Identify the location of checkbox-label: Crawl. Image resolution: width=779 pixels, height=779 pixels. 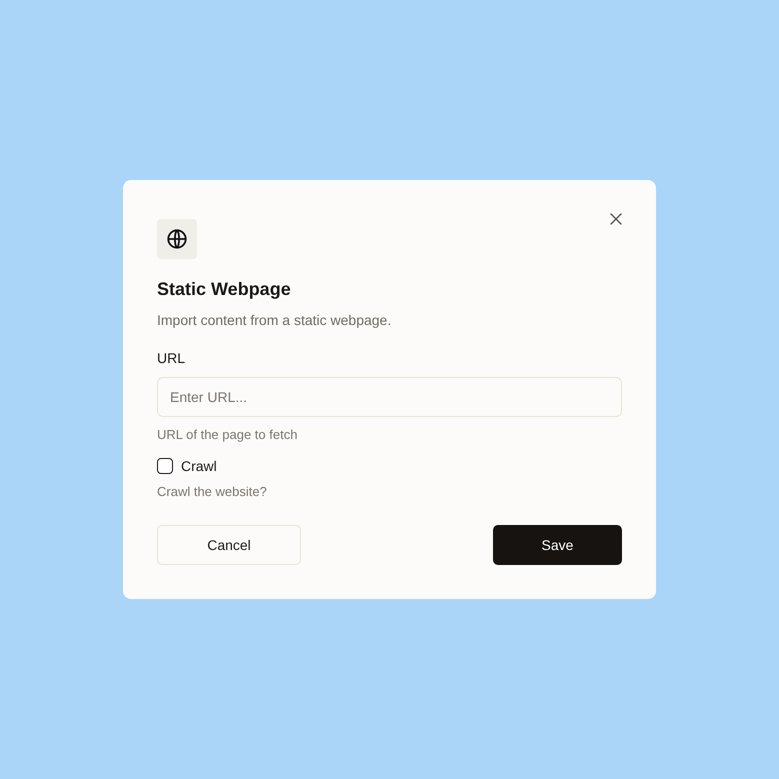
(199, 466).